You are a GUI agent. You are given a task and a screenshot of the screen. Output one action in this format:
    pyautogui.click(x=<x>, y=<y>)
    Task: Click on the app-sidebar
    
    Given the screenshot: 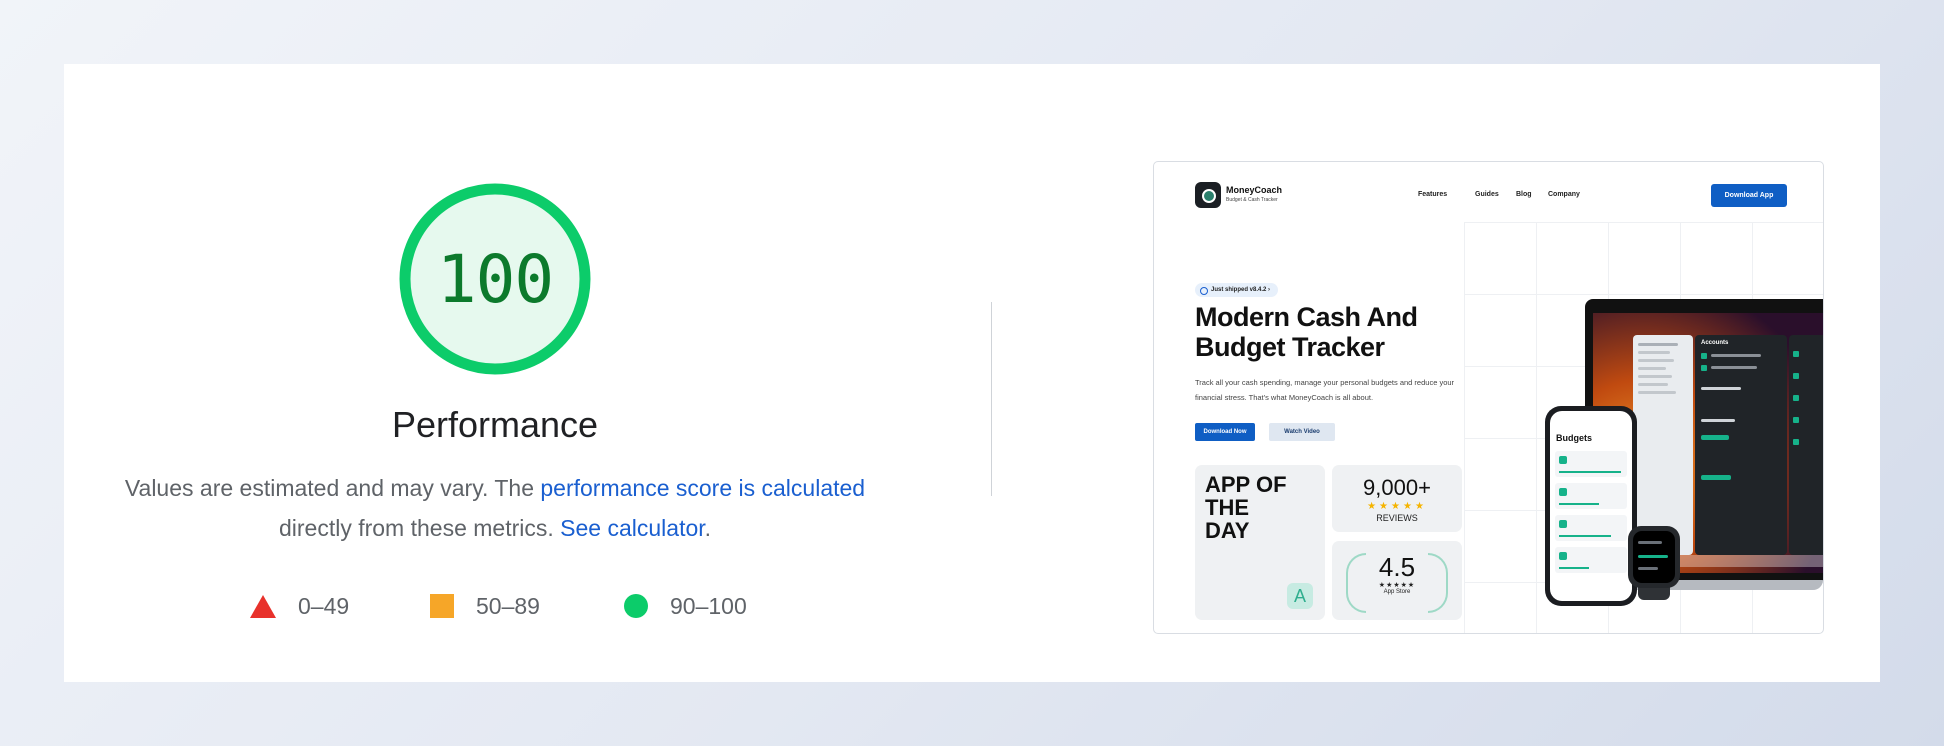 What is the action you would take?
    pyautogui.click(x=1663, y=445)
    